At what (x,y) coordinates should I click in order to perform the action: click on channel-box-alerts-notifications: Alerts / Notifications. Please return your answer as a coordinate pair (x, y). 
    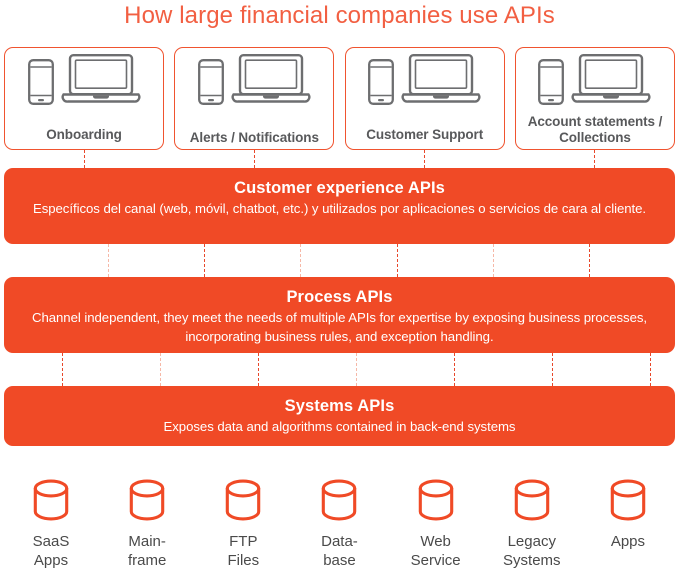
    Looking at the image, I should click on (254, 98).